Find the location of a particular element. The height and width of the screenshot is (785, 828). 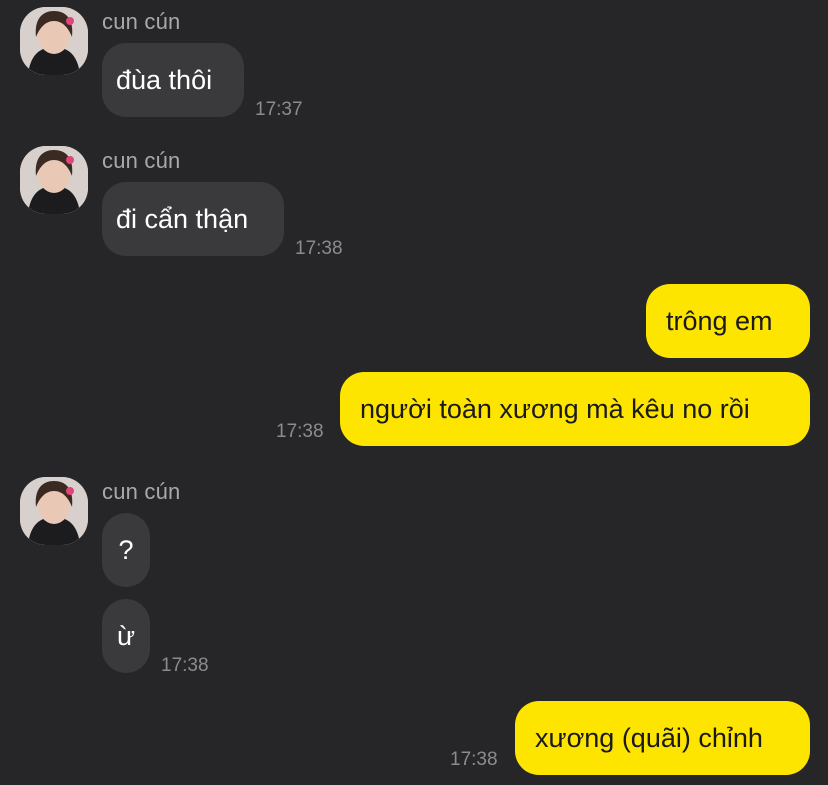

message-text: ? is located at coordinates (126, 550).